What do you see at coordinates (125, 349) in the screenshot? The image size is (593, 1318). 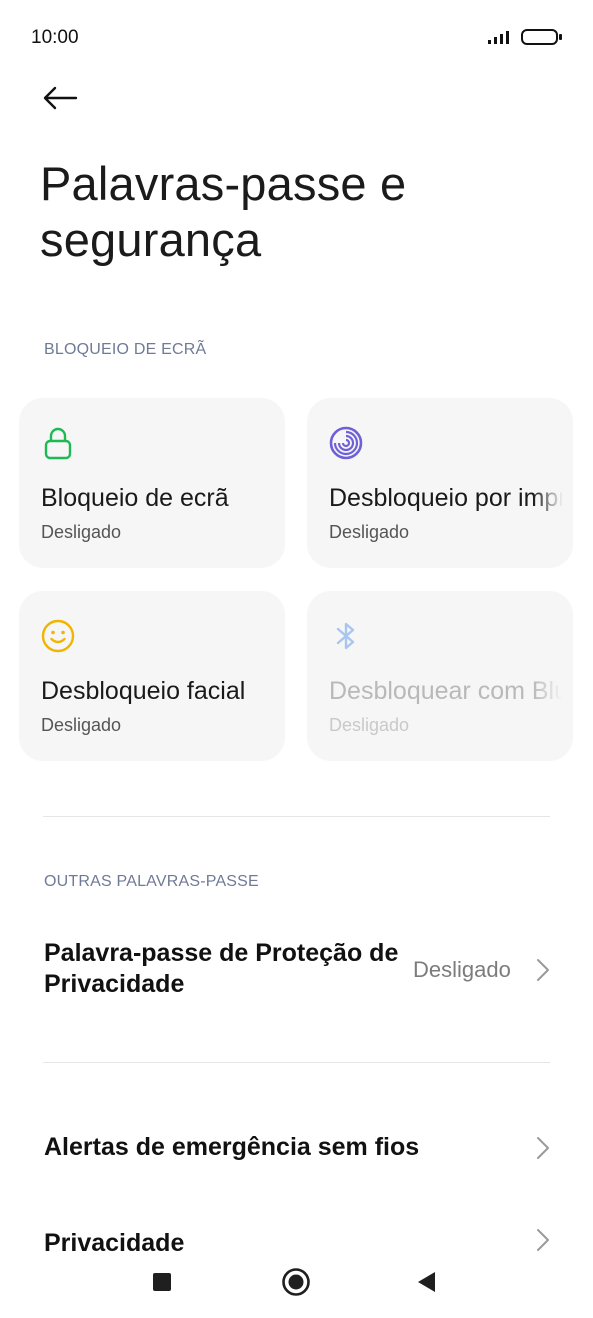 I see `section-header-screen-lock: BLOQUEIO DE ECRÃ` at bounding box center [125, 349].